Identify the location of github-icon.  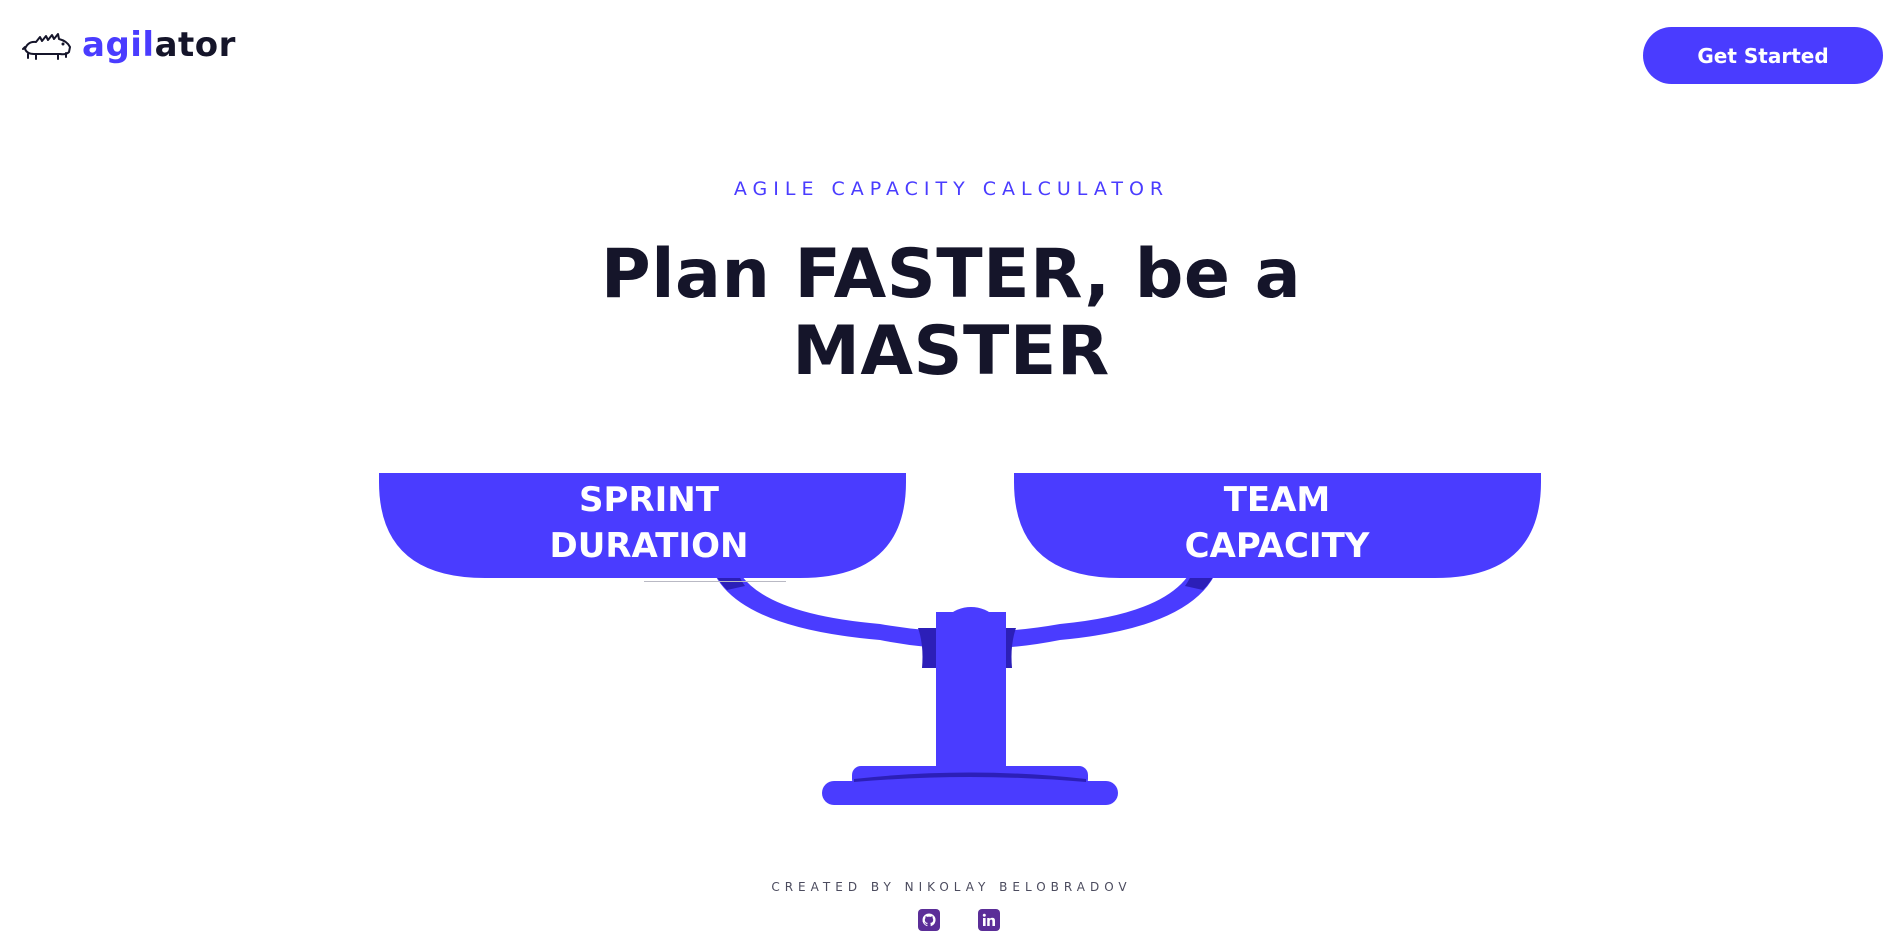
(929, 920).